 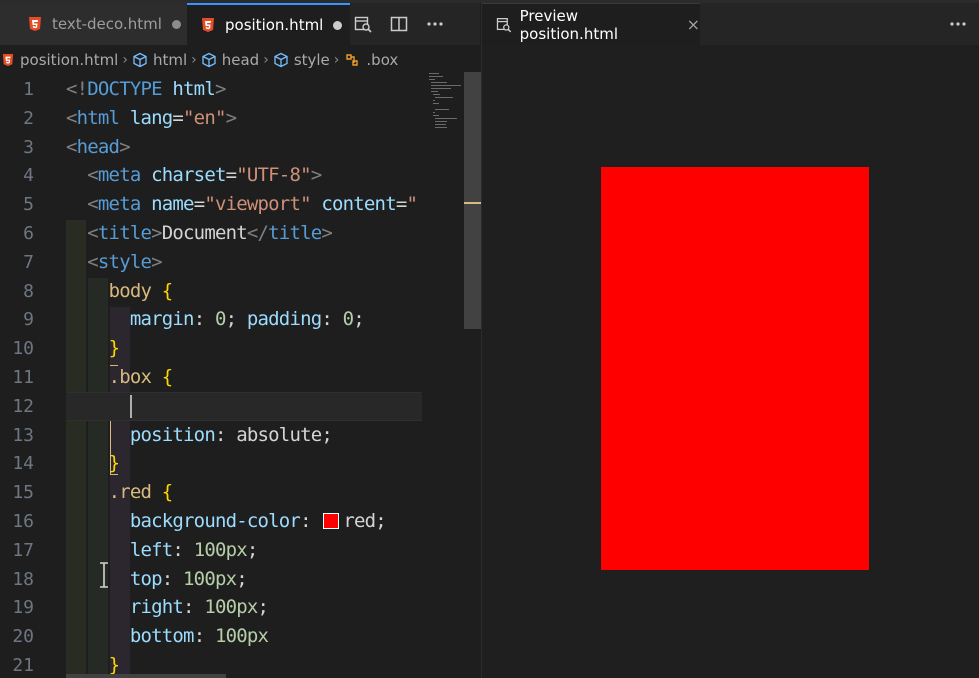 What do you see at coordinates (28, 291) in the screenshot?
I see `line-number: 8` at bounding box center [28, 291].